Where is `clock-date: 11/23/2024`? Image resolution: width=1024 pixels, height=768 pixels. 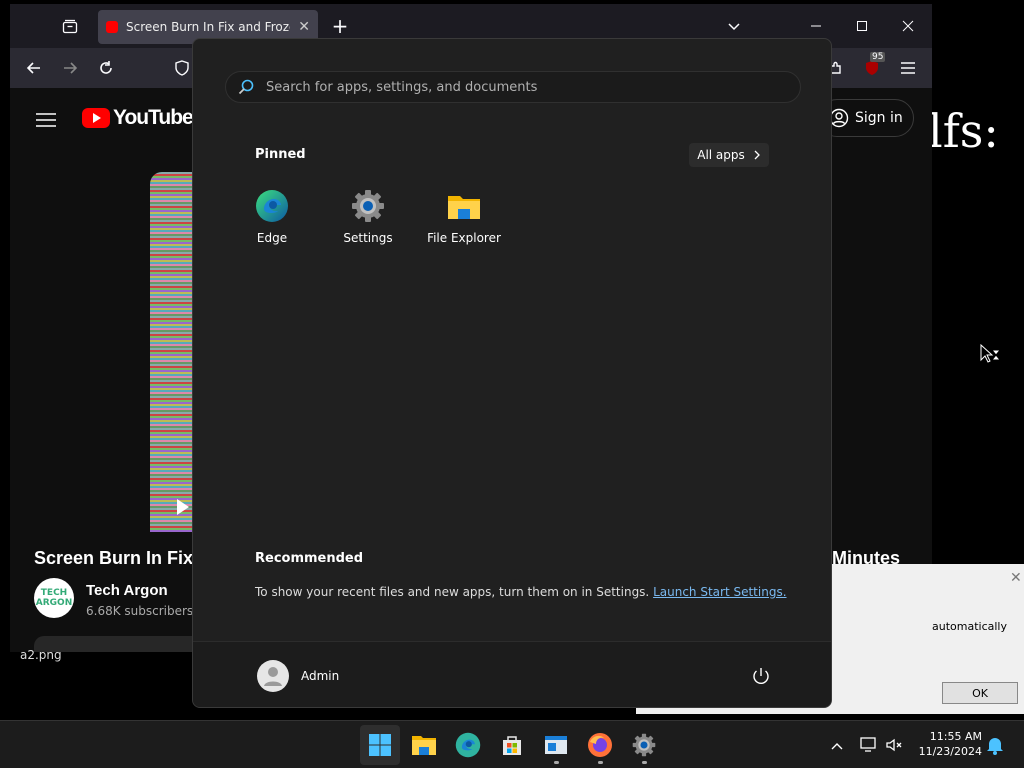 clock-date: 11/23/2024 is located at coordinates (950, 751).